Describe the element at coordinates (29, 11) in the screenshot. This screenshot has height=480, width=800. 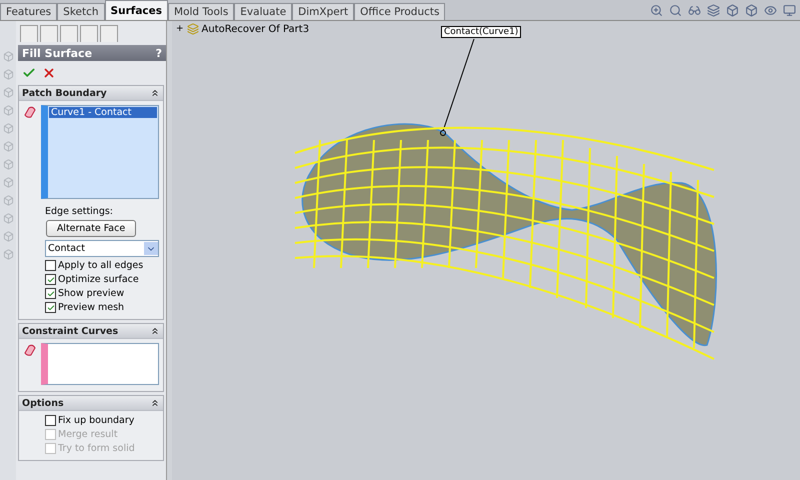
I see `tab: Features` at that location.